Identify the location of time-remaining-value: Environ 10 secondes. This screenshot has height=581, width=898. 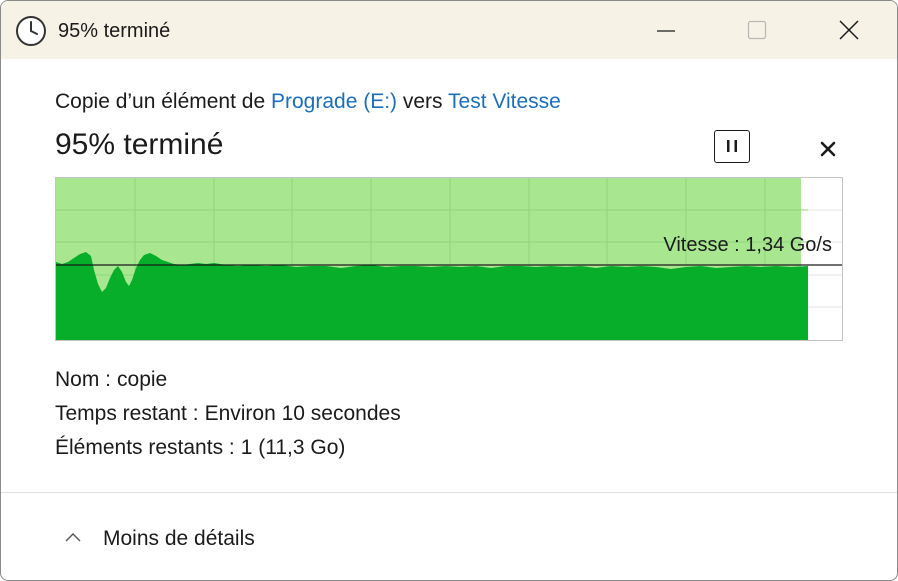
(302, 413).